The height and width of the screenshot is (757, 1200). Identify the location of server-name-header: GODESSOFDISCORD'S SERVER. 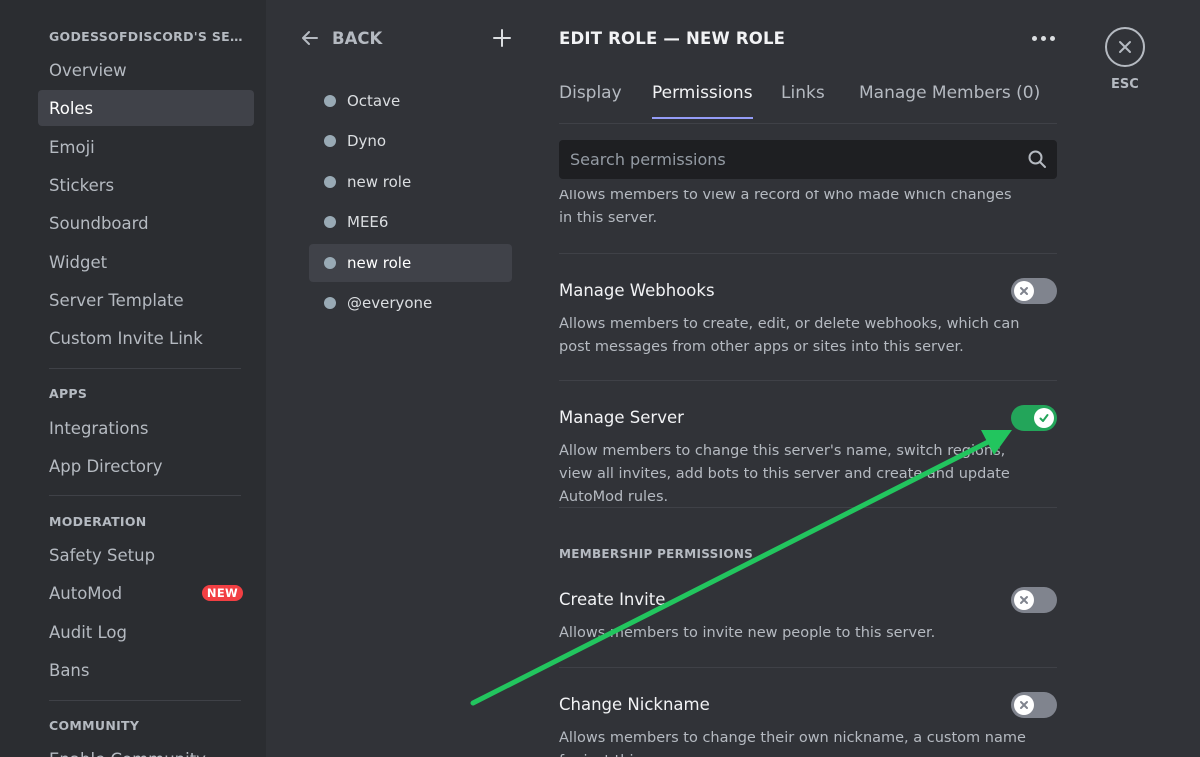
(149, 36).